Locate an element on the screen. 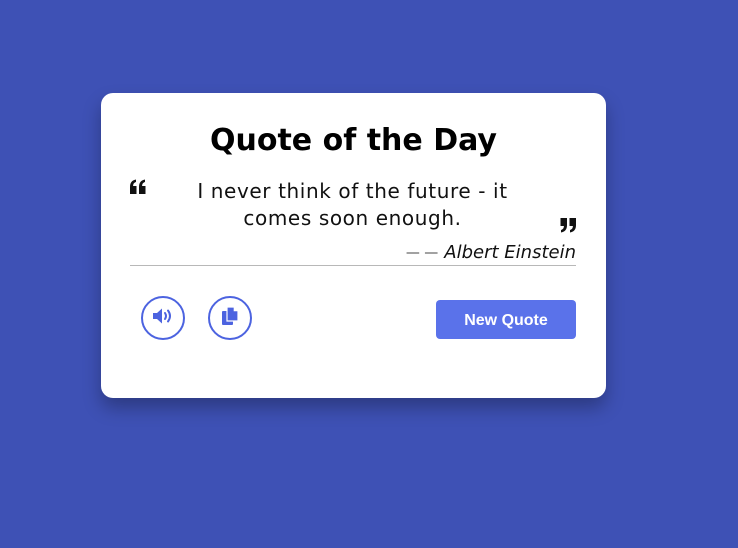 This screenshot has width=738, height=548. page-title: Quote of the Day is located at coordinates (353, 140).